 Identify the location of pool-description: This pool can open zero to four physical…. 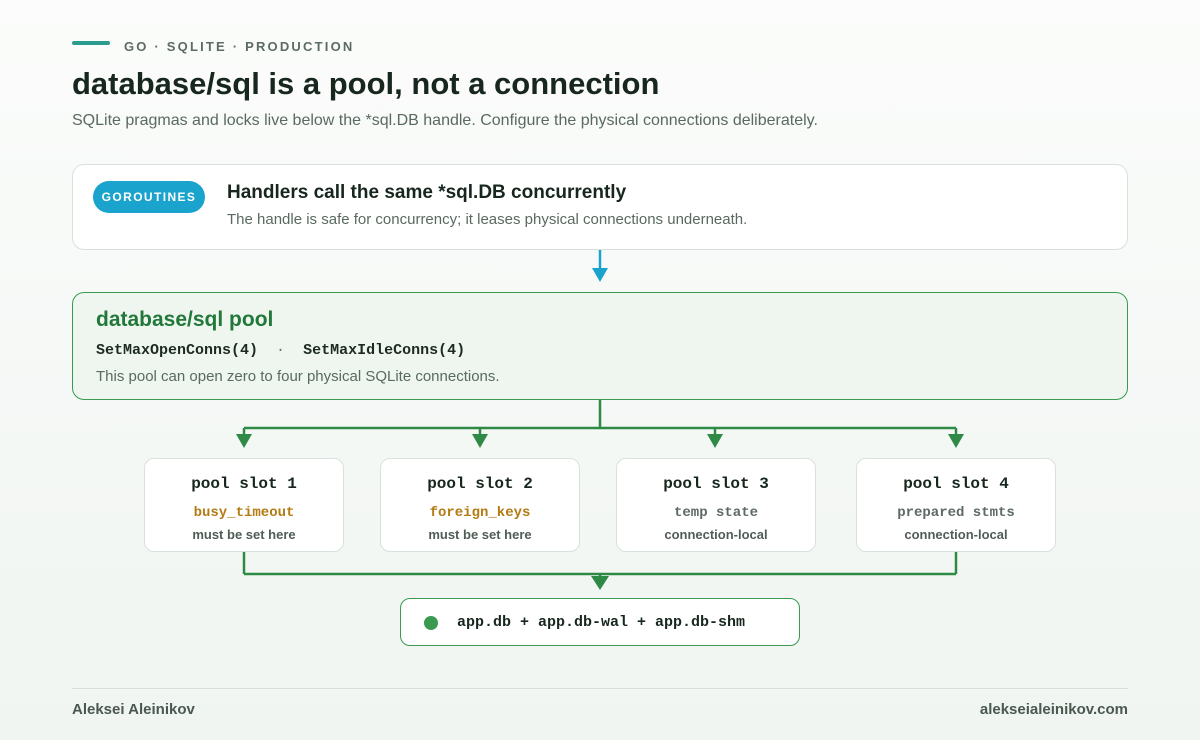
(298, 376).